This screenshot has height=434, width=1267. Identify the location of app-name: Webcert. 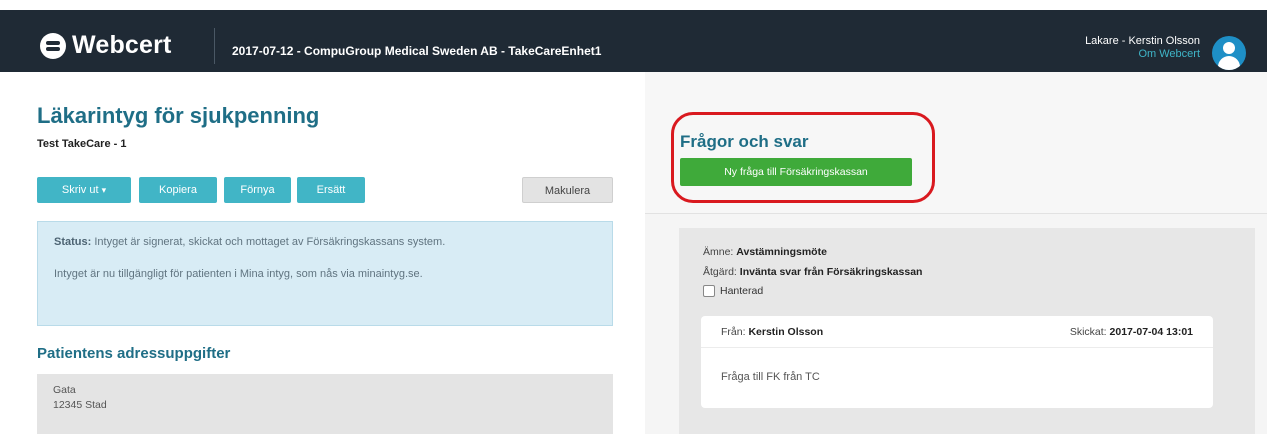
(122, 45).